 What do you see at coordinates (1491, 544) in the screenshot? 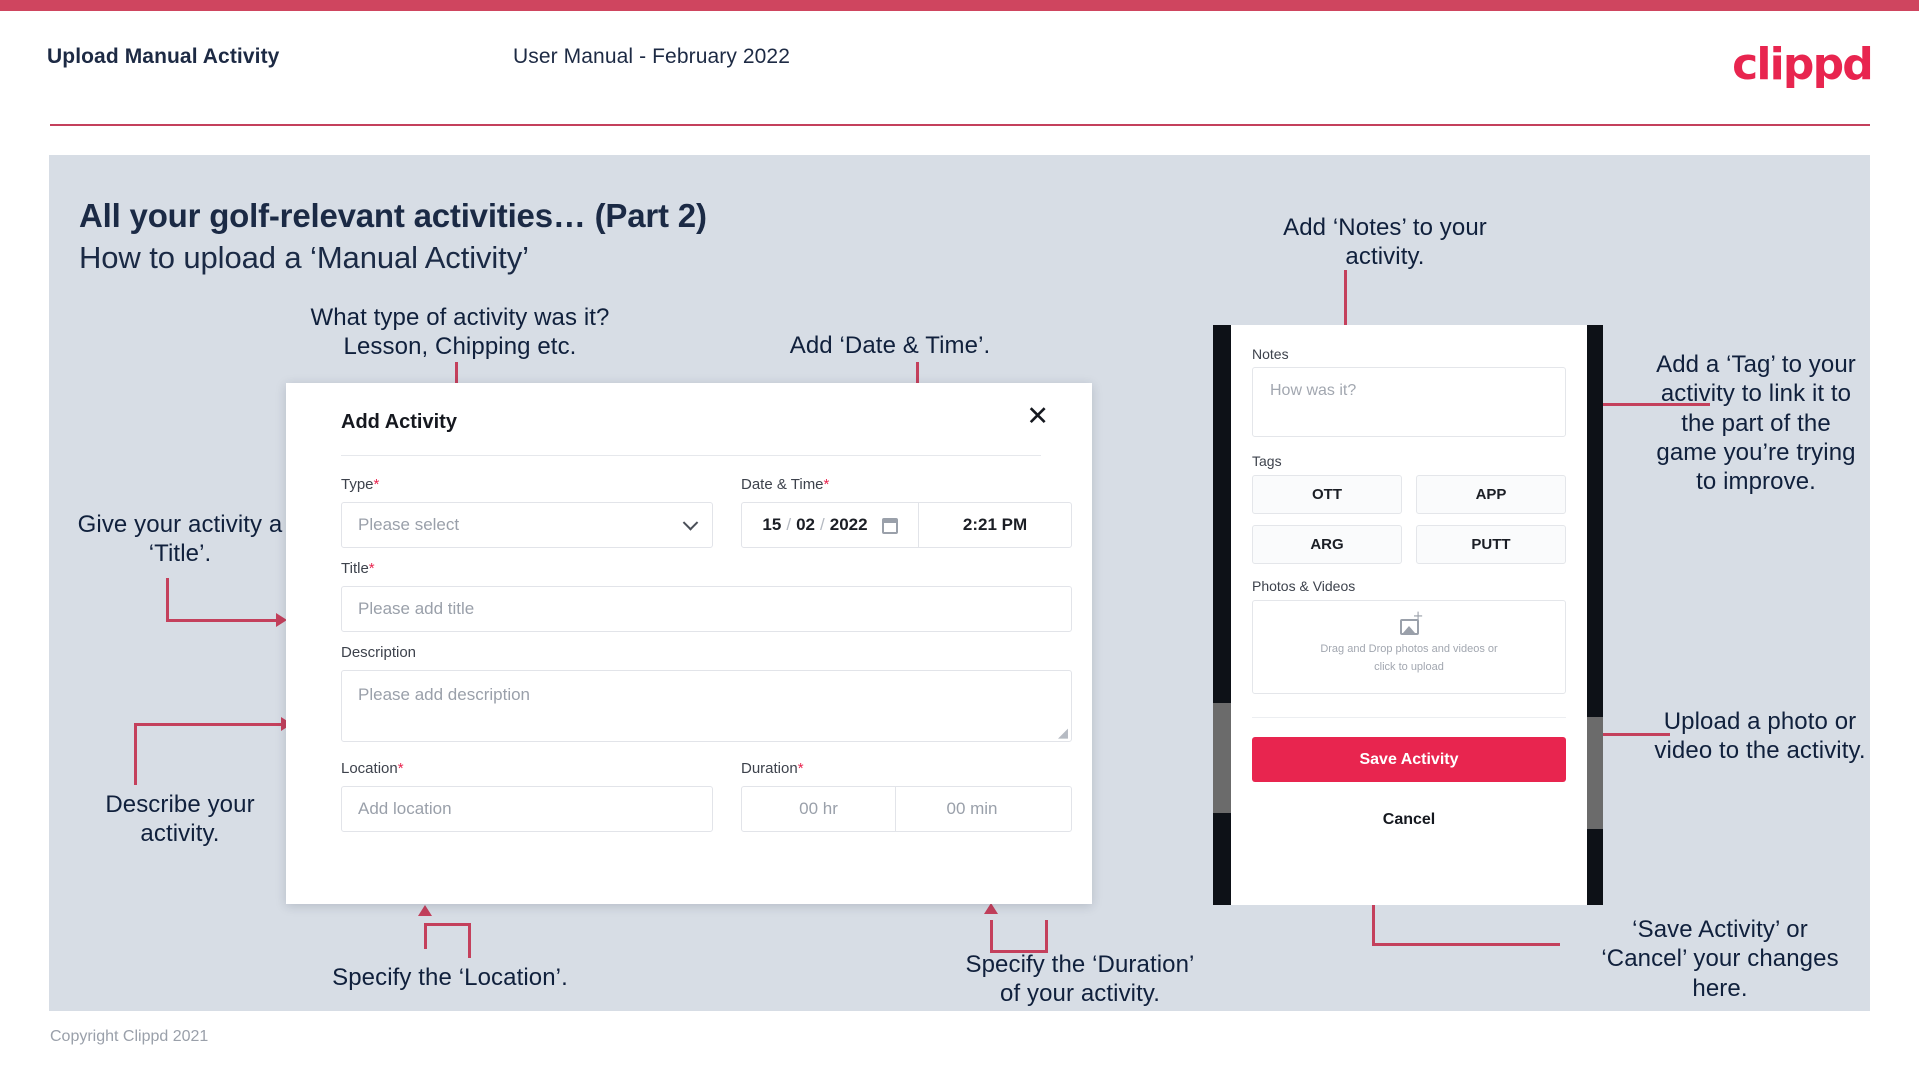
I see `tag-putt: PUTT` at bounding box center [1491, 544].